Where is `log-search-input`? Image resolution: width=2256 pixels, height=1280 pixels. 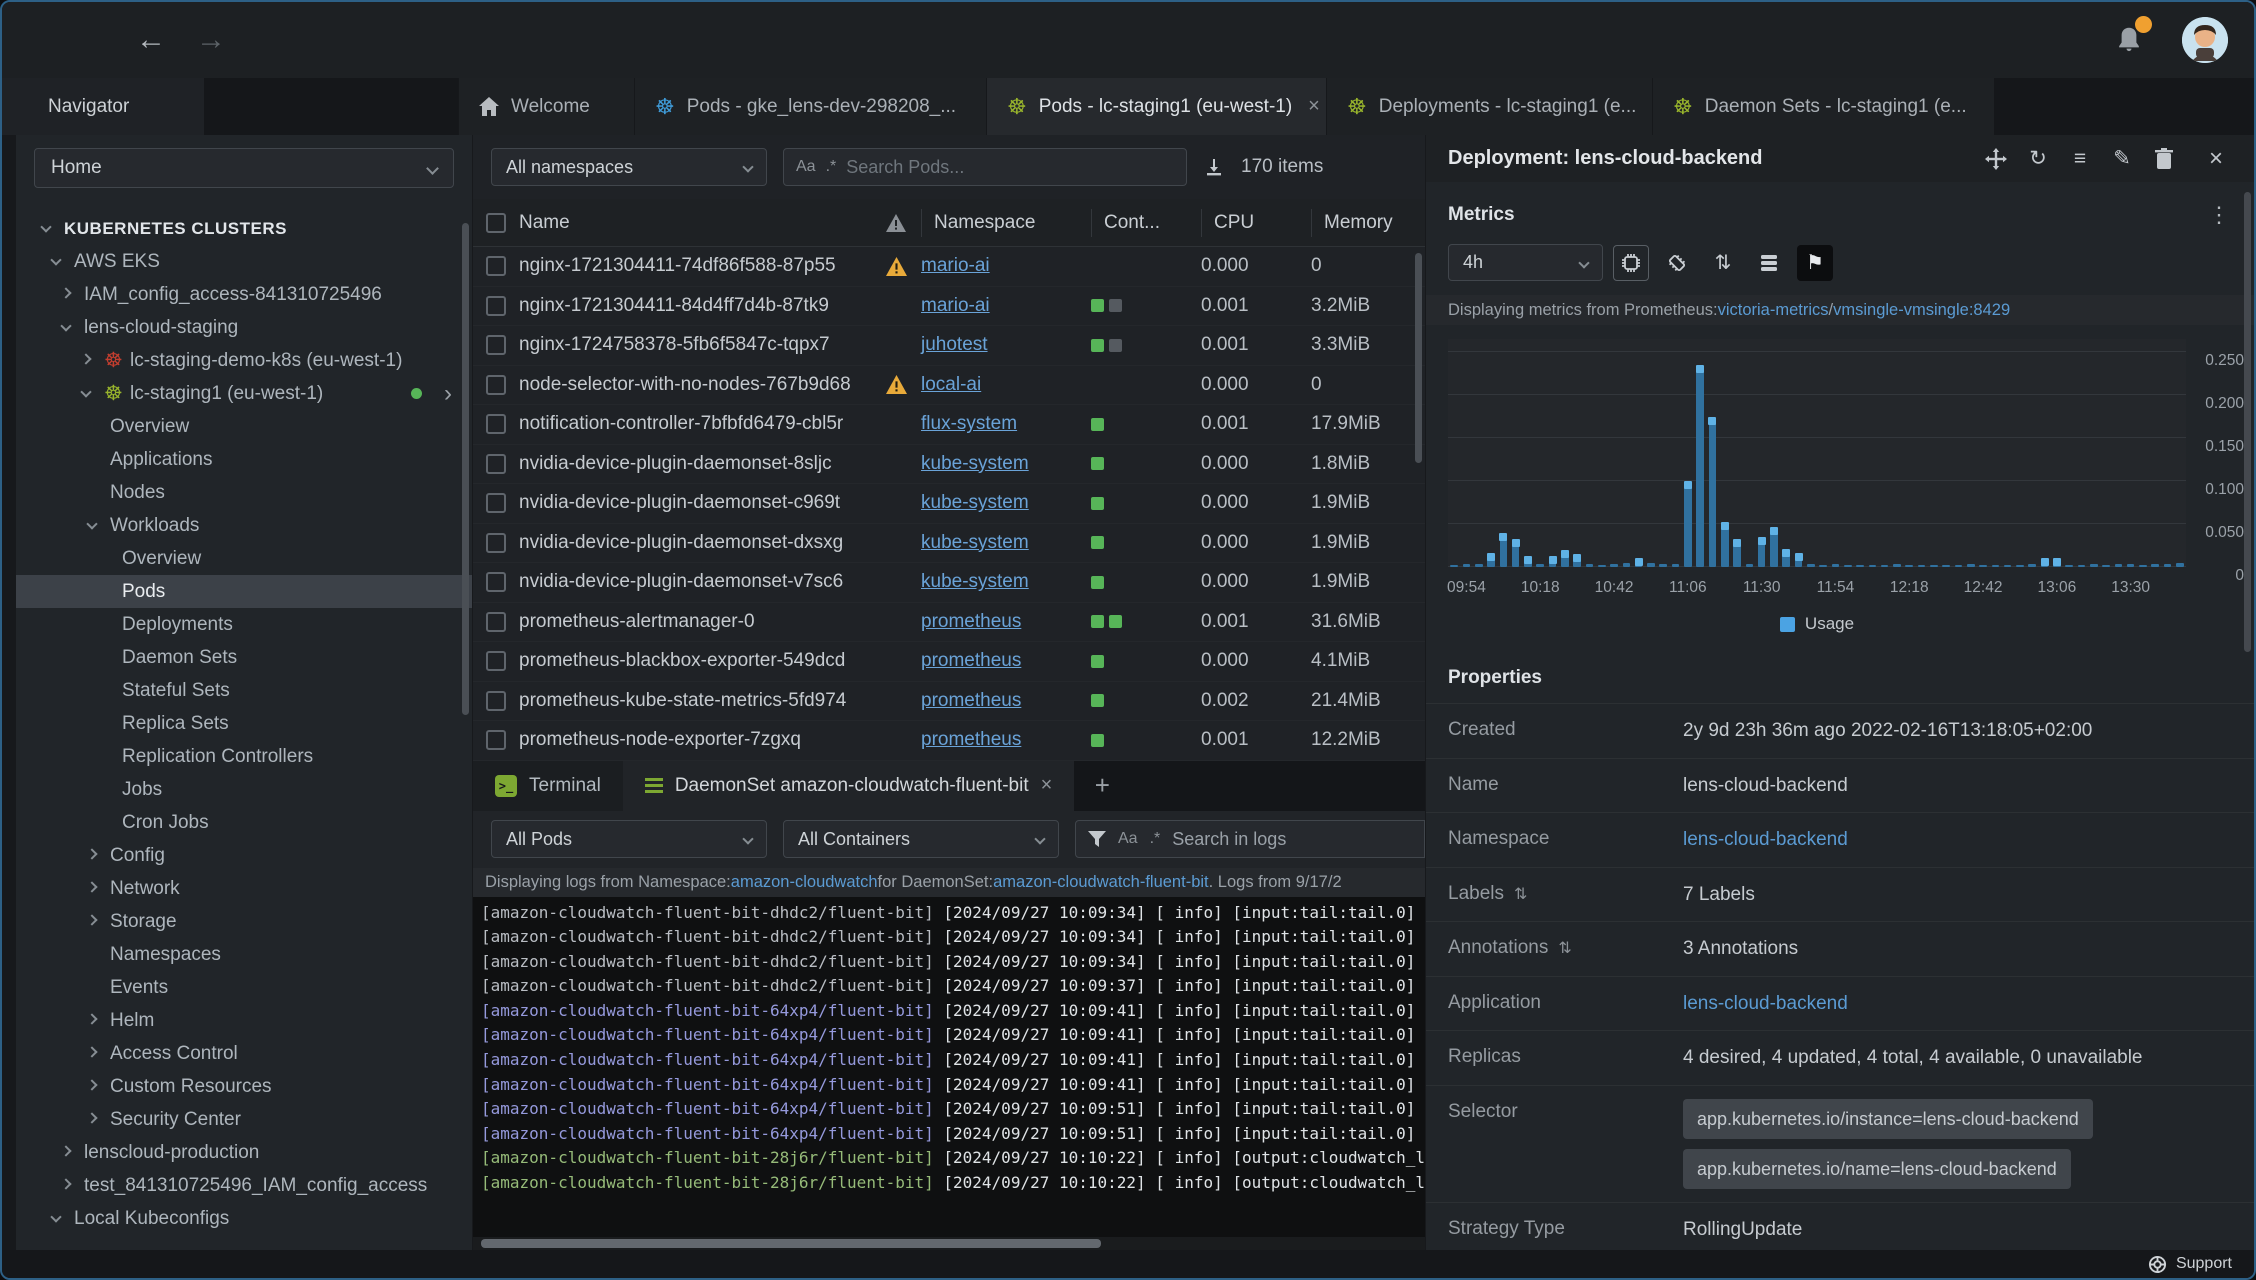 log-search-input is located at coordinates (1292, 839).